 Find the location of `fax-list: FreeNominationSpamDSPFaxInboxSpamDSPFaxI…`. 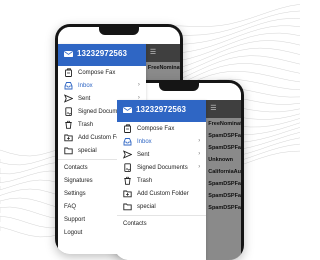

fax-list: FreeNominationSpamDSPFaxInboxSpamDSPFaxI… is located at coordinates (223, 166).